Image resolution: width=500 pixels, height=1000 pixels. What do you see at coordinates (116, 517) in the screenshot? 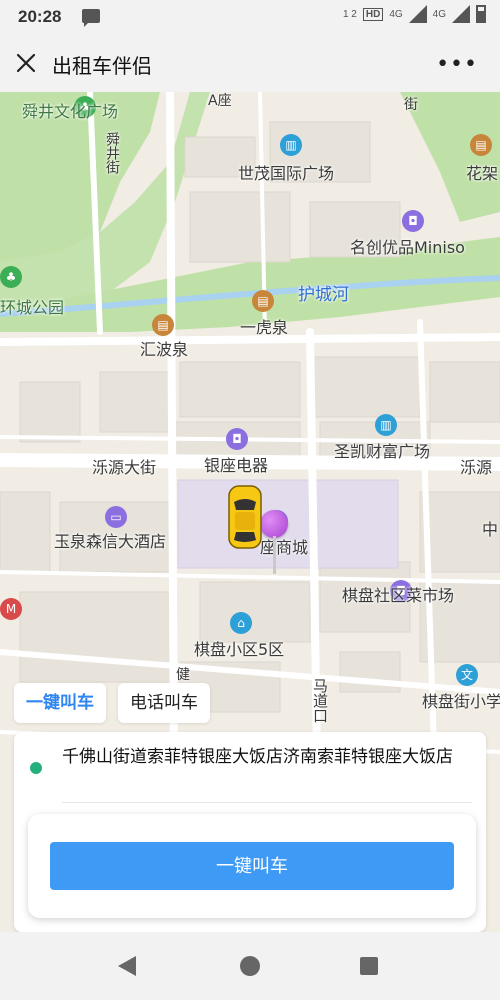
I see `hotel-icon: ▭` at bounding box center [116, 517].